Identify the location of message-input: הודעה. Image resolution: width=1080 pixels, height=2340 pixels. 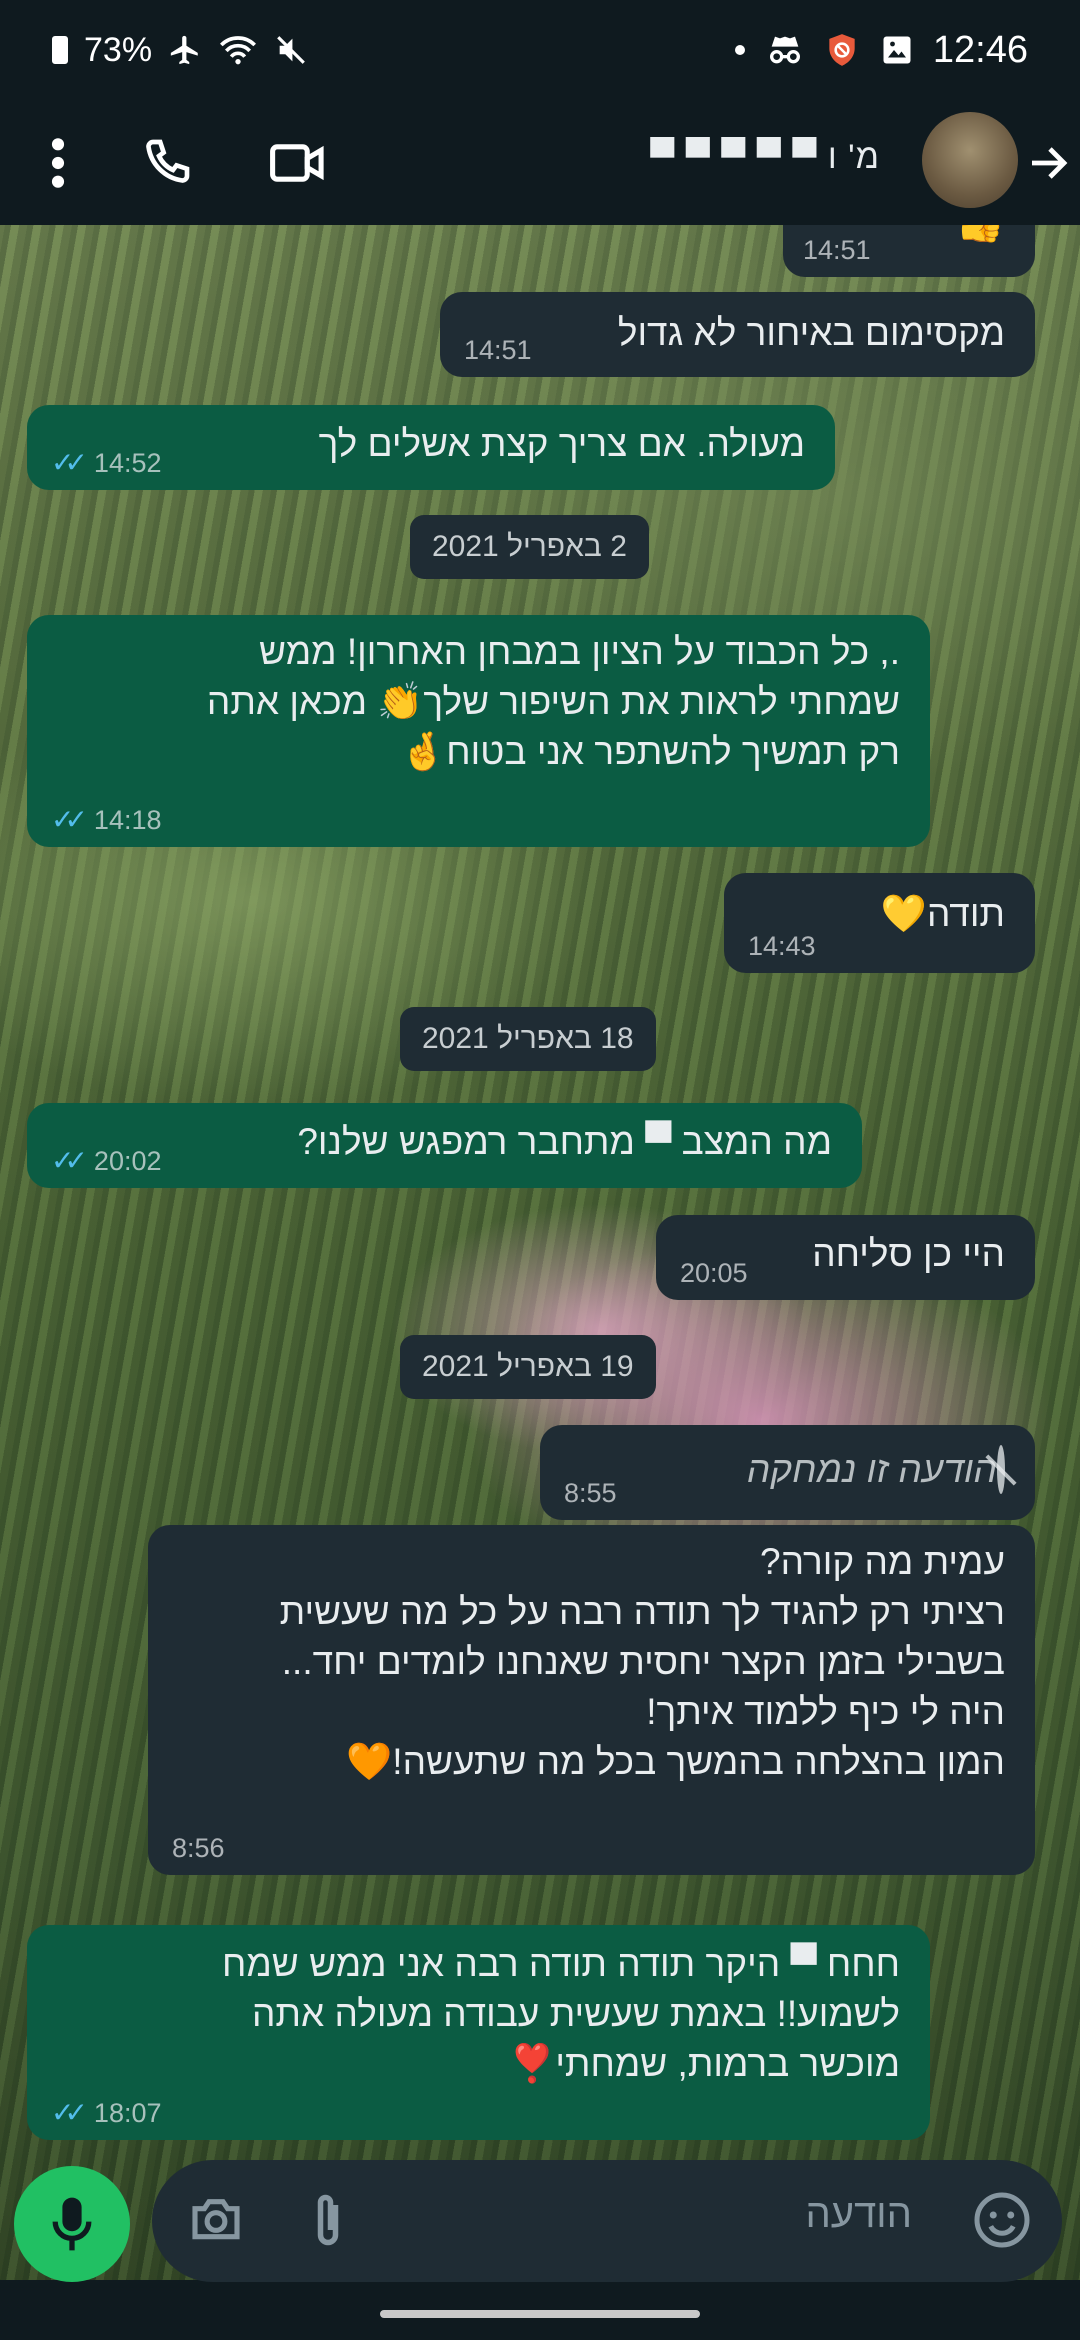
(607, 2221).